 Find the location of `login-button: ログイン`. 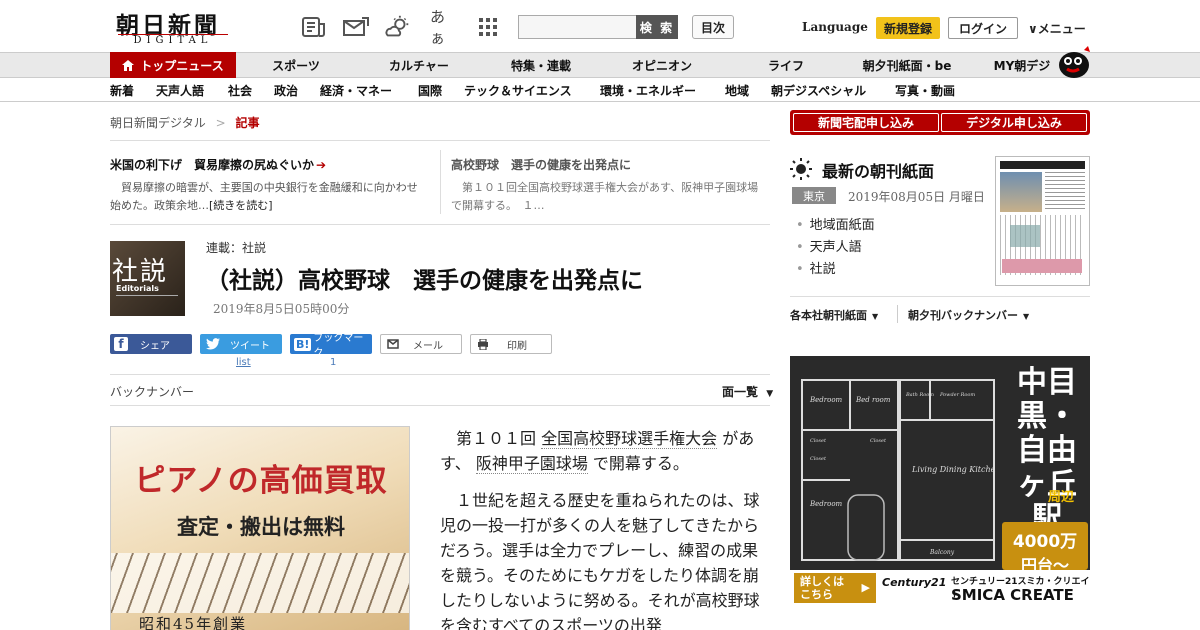

login-button: ログイン is located at coordinates (983, 28).